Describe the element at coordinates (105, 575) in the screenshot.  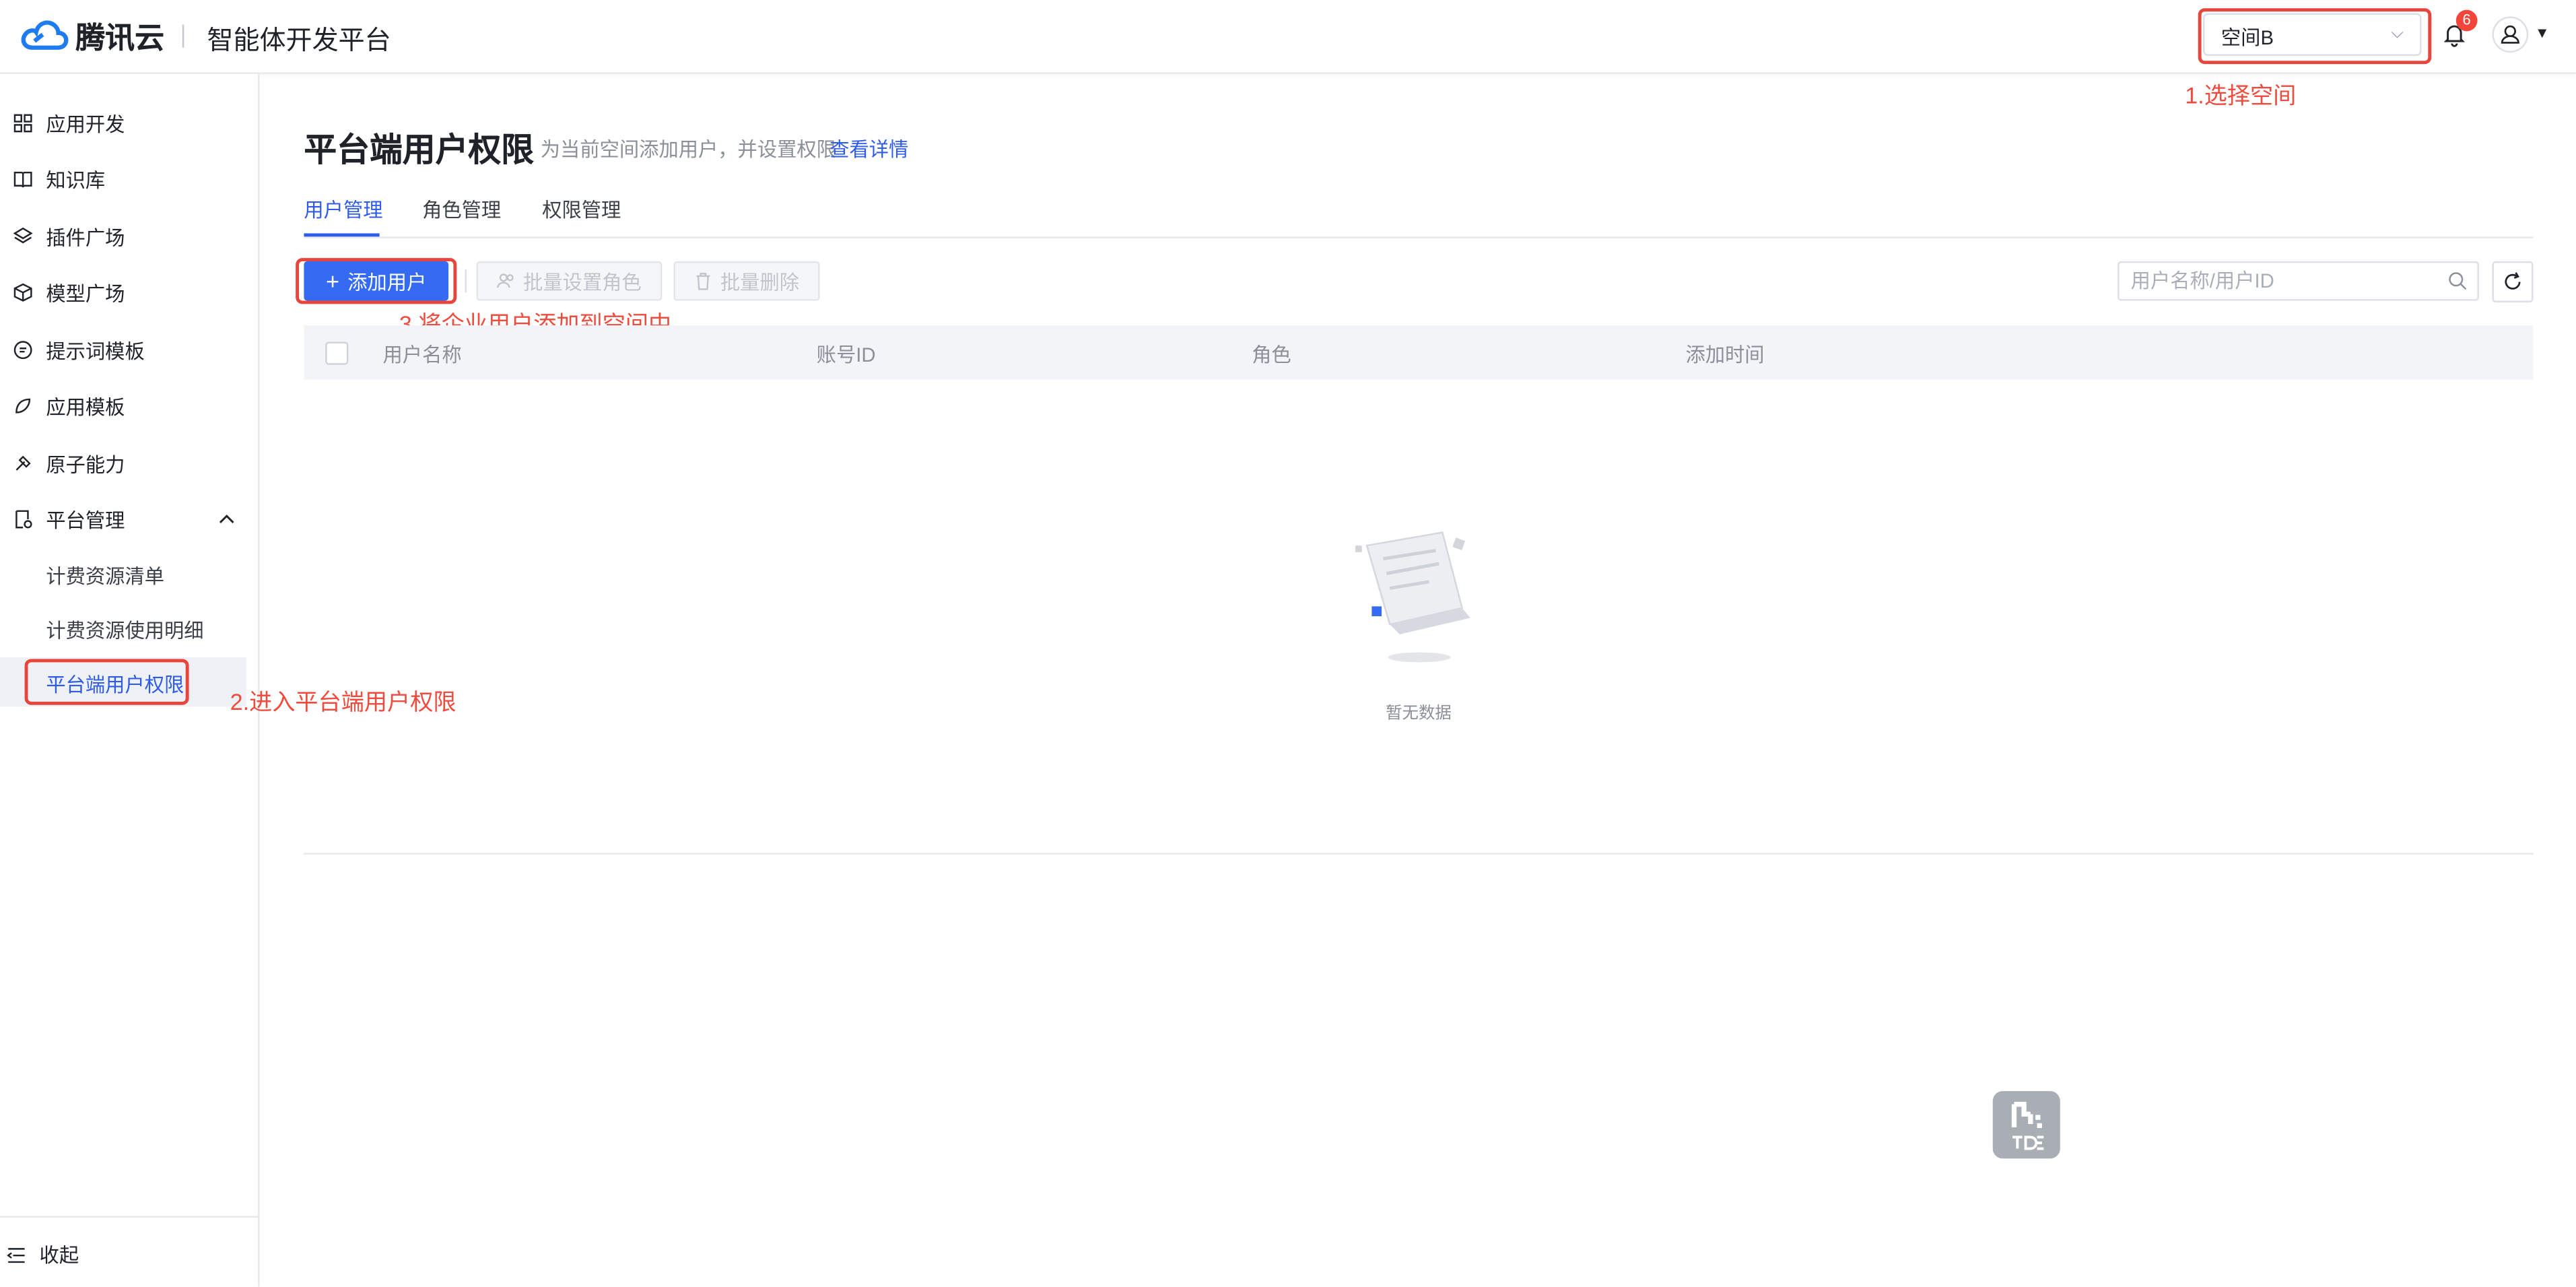
I see `sidebar-subitem-billing-list: 计费资源清单` at that location.